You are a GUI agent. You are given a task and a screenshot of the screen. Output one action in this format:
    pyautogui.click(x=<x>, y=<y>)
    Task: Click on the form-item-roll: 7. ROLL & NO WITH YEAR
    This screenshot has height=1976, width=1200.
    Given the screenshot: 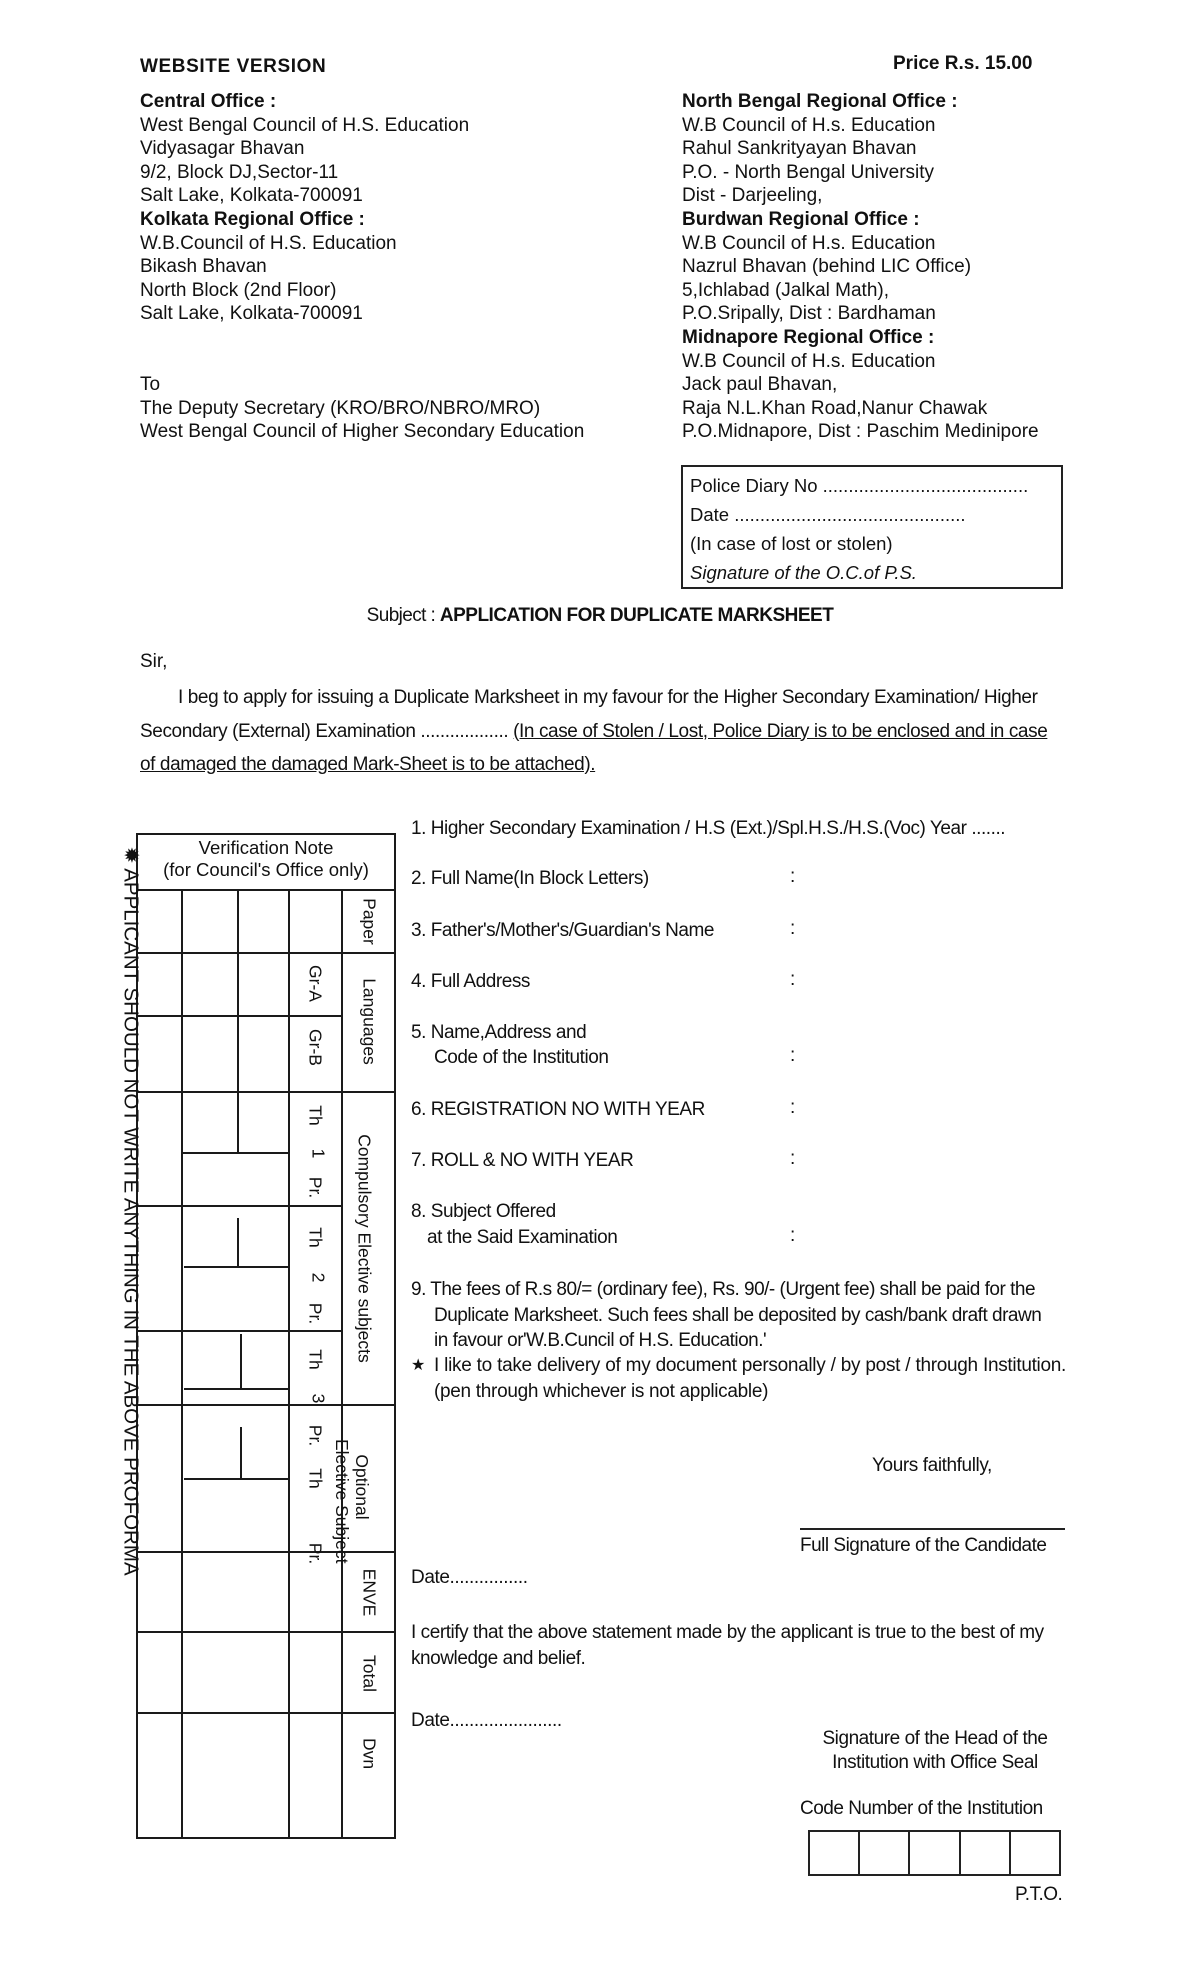 What is the action you would take?
    pyautogui.click(x=522, y=1160)
    